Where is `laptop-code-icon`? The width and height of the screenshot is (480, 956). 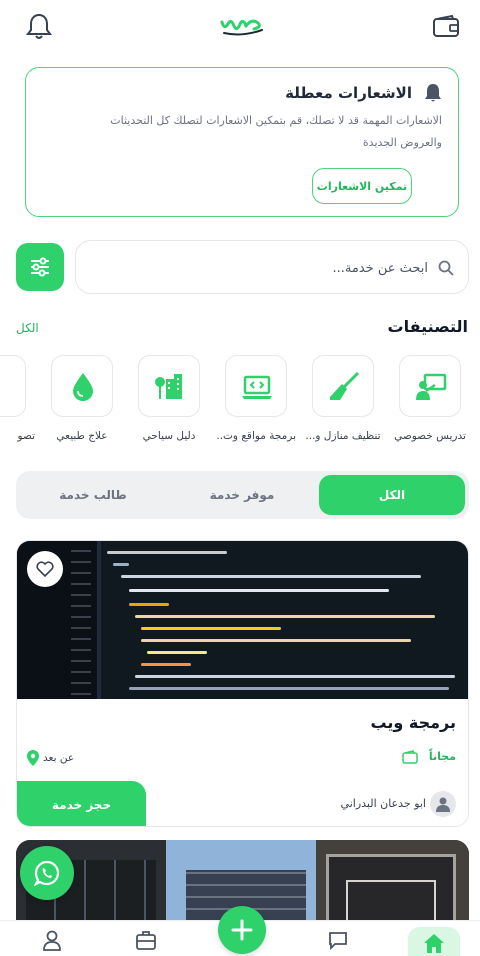 laptop-code-icon is located at coordinates (257, 387).